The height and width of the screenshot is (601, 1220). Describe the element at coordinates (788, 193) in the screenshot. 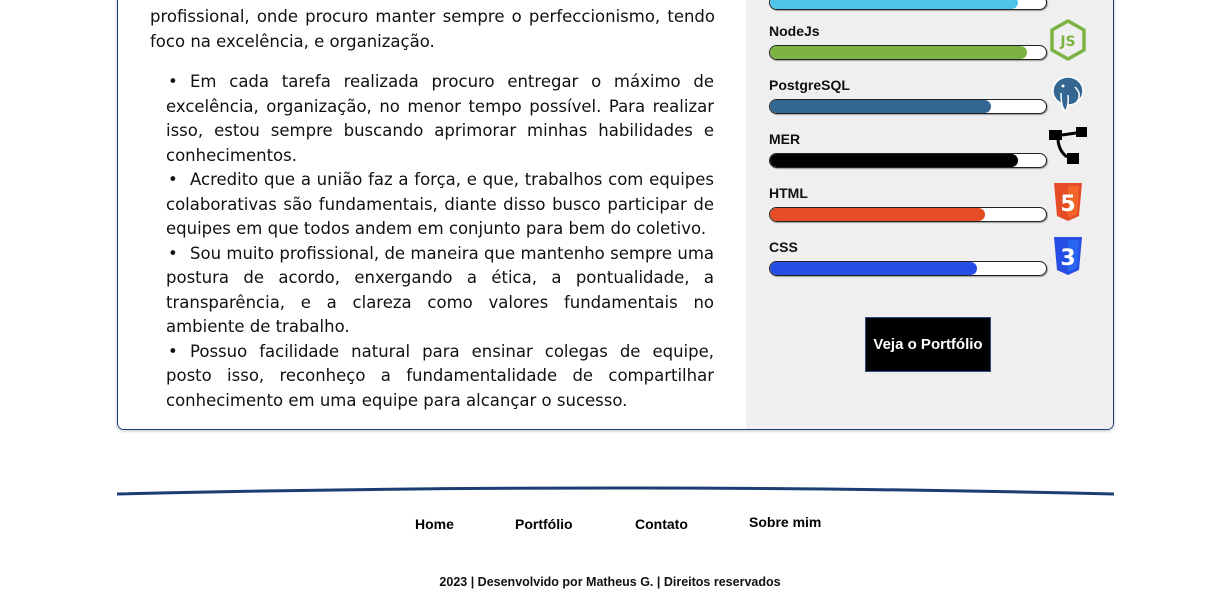

I see `skill-name: HTML` at that location.